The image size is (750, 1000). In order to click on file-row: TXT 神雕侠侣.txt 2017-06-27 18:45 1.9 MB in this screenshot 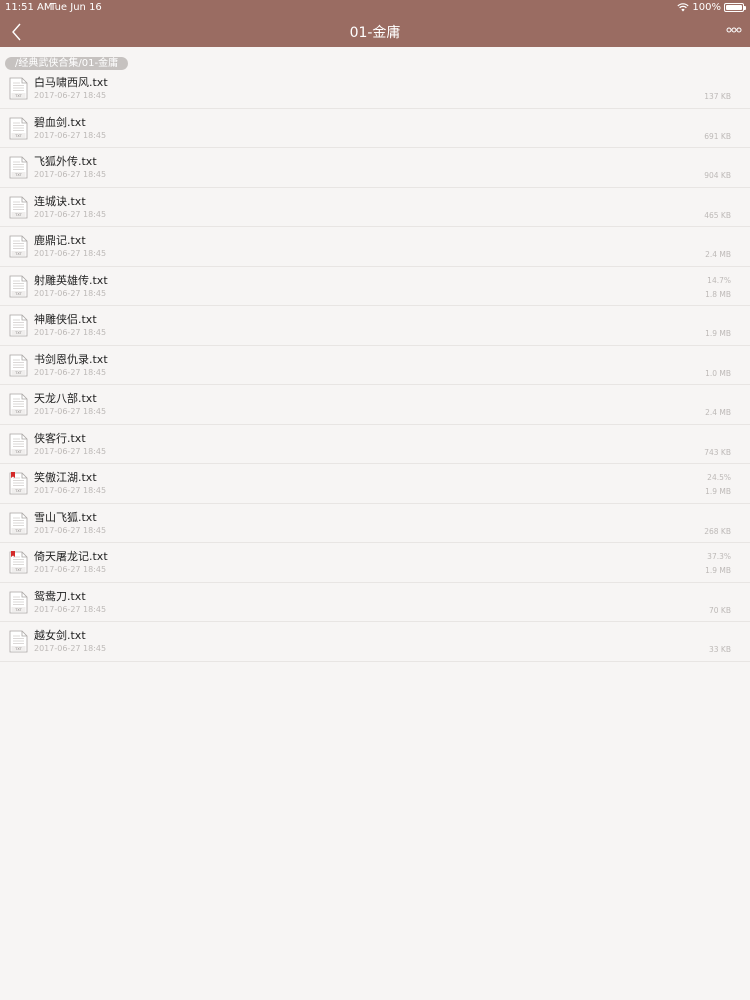, I will do `click(375, 326)`.